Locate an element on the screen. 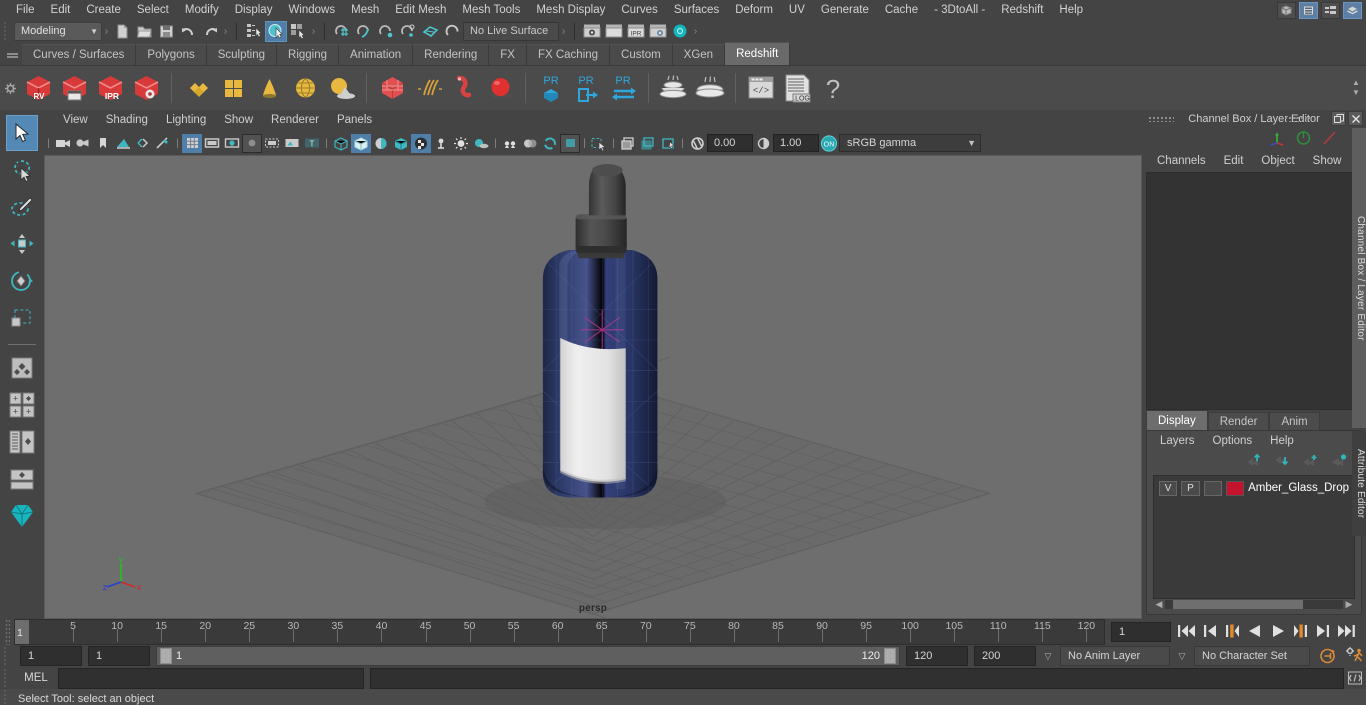 The image size is (1366, 705). command-language-label: MEL is located at coordinates (36, 678).